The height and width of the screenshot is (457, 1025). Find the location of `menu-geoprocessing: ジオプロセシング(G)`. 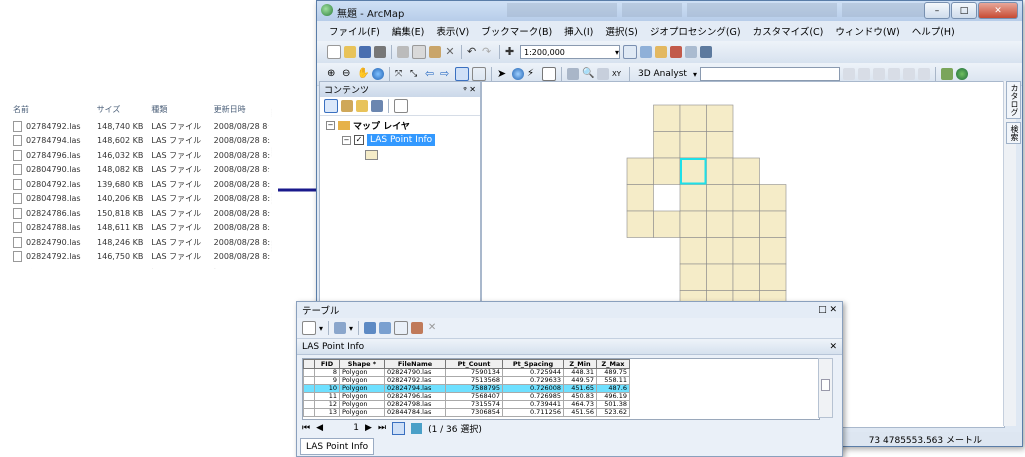

menu-geoprocessing: ジオプロセシング(G) is located at coordinates (695, 31).